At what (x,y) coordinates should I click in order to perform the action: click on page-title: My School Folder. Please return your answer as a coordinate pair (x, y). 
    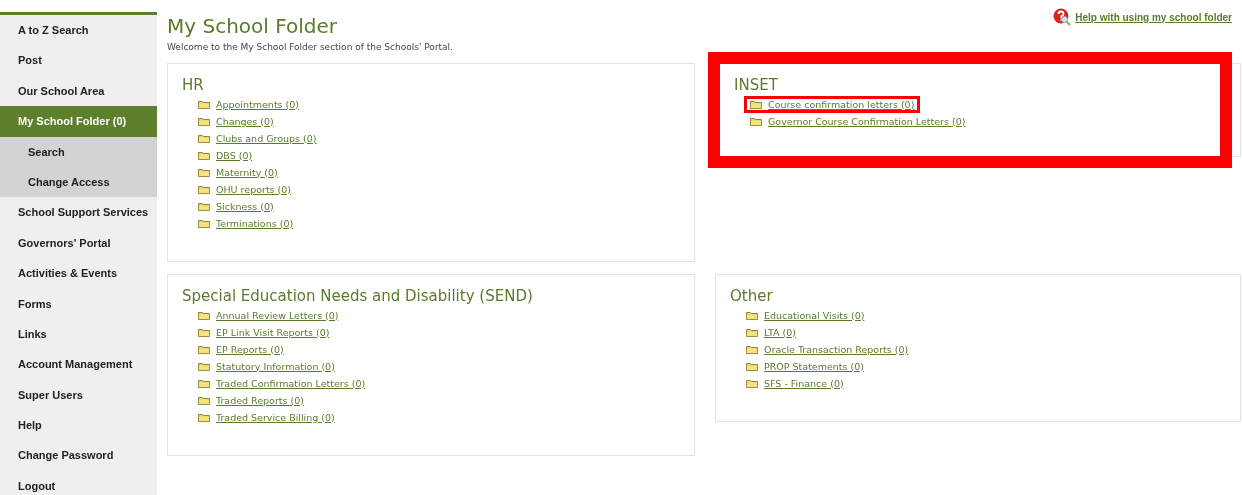
    Looking at the image, I should click on (252, 26).